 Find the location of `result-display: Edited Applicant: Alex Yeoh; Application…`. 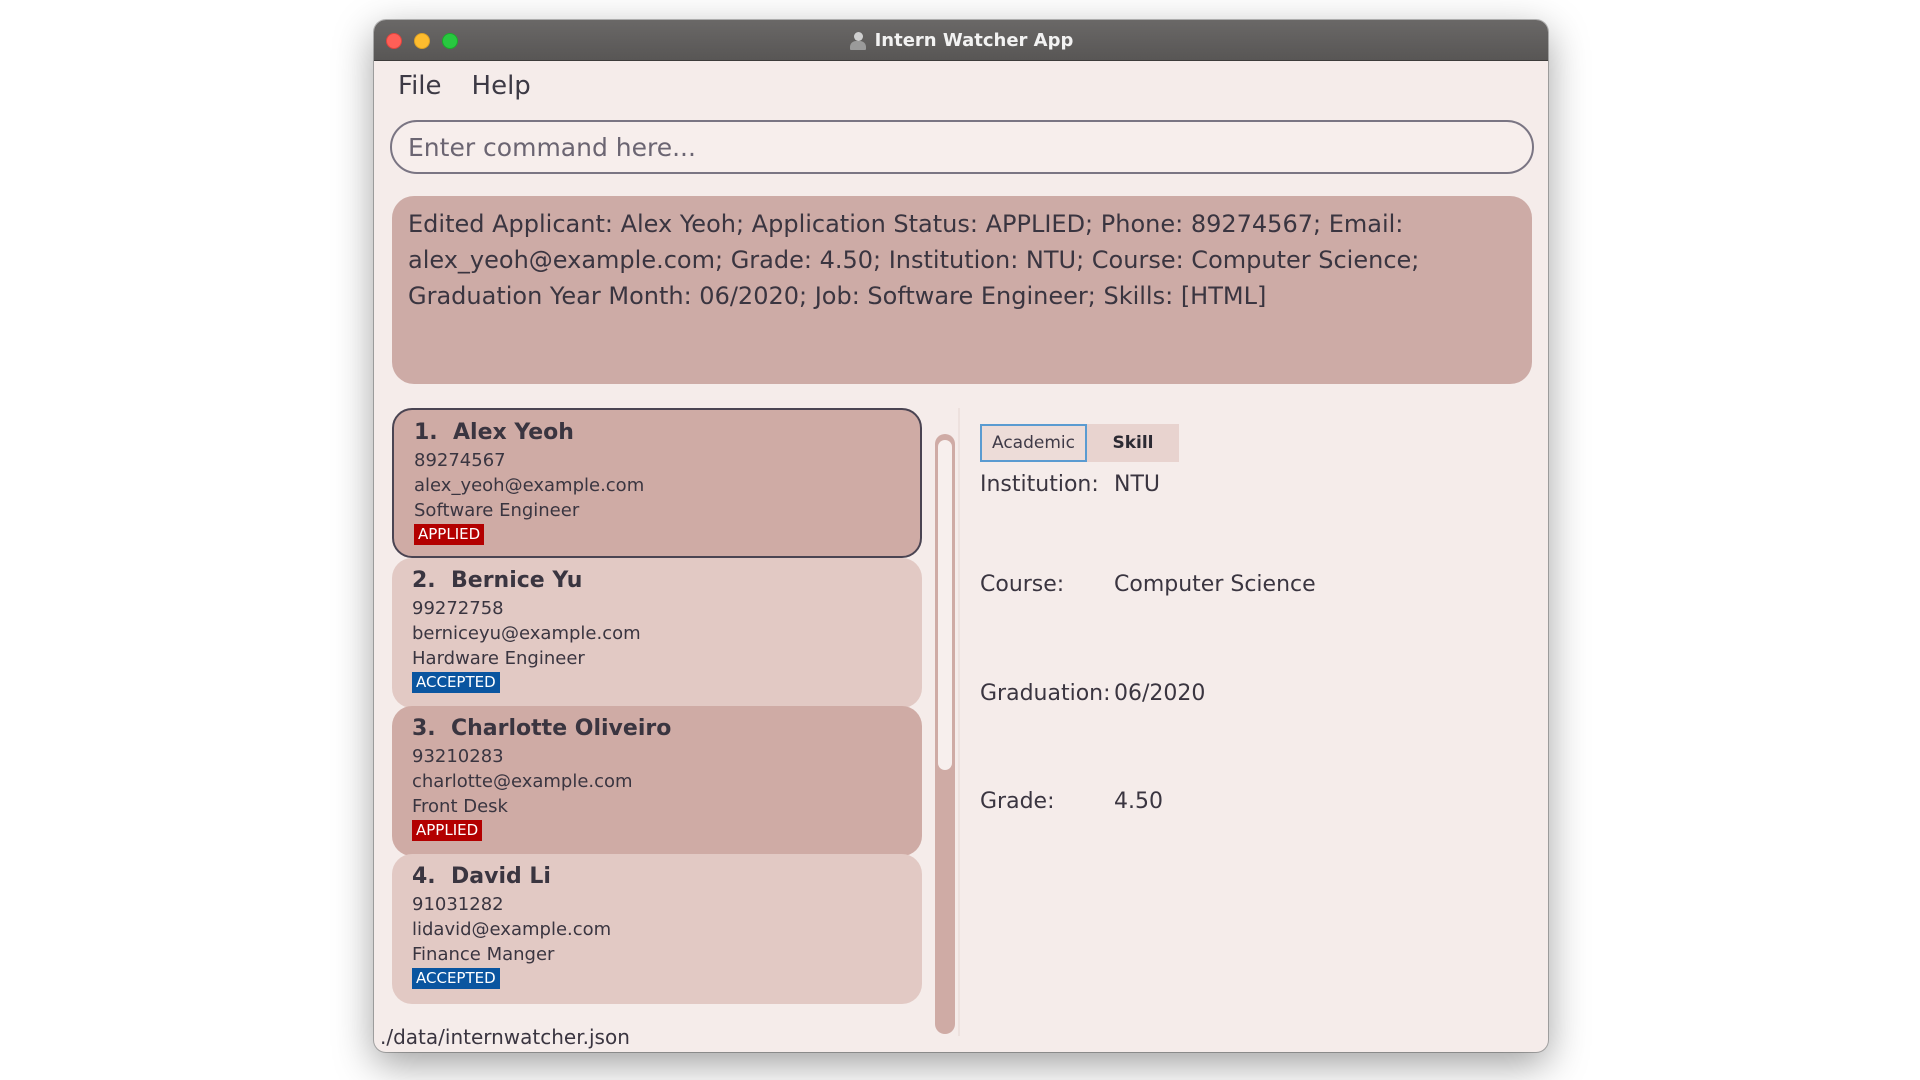

result-display: Edited Applicant: Alex Yeoh; Application… is located at coordinates (962, 290).